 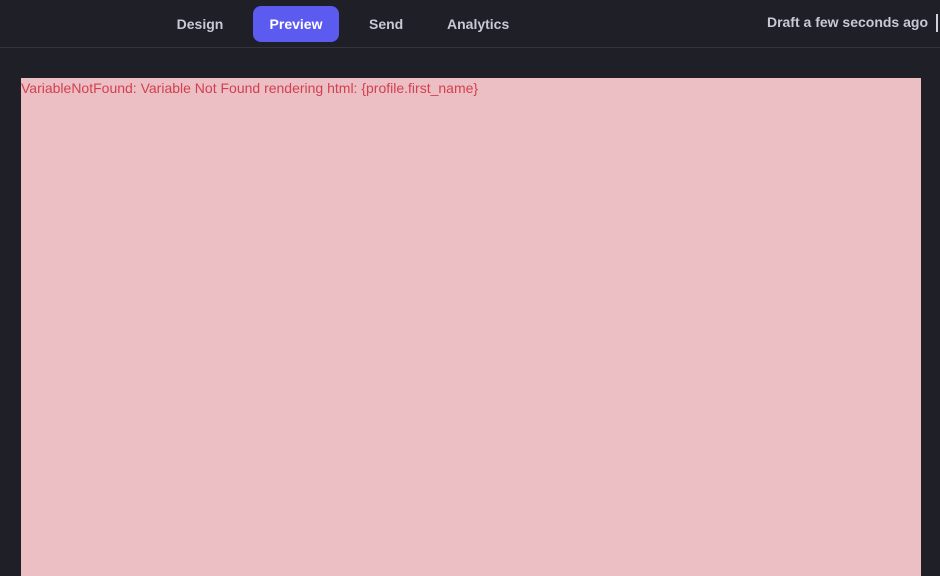 What do you see at coordinates (937, 23) in the screenshot?
I see `status-divider` at bounding box center [937, 23].